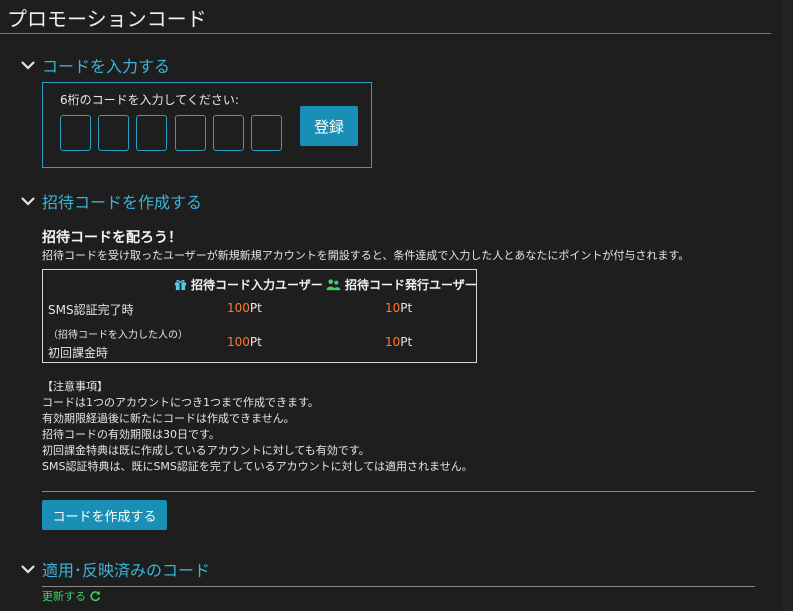 This screenshot has height=611, width=793. Describe the element at coordinates (64, 596) in the screenshot. I see `refresh-label: 更新する` at that location.